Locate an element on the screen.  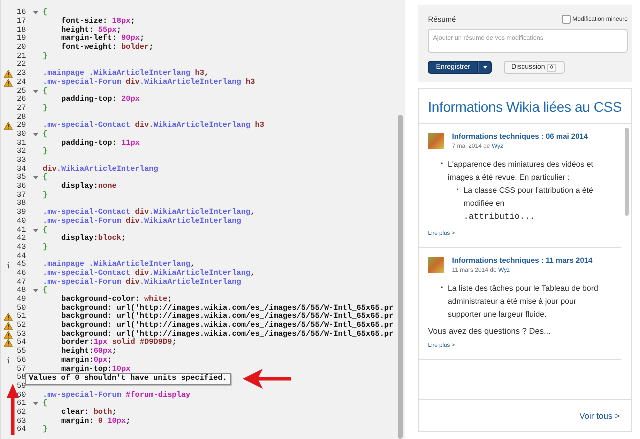
caret-icon is located at coordinates (485, 67).